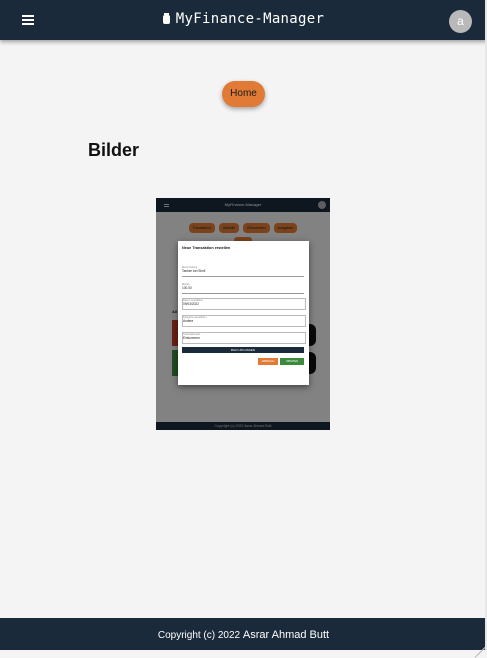  What do you see at coordinates (292, 361) in the screenshot?
I see `thumb-update-button: UPDATEN` at bounding box center [292, 361].